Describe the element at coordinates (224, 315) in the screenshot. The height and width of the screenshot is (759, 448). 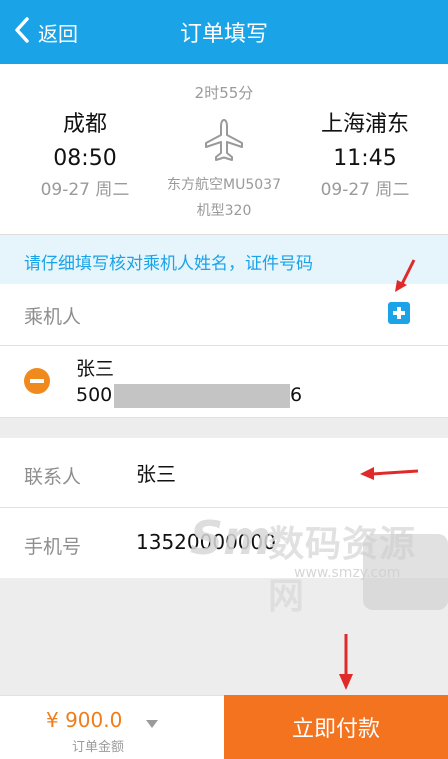
I see `passenger-header: 乘机人` at that location.